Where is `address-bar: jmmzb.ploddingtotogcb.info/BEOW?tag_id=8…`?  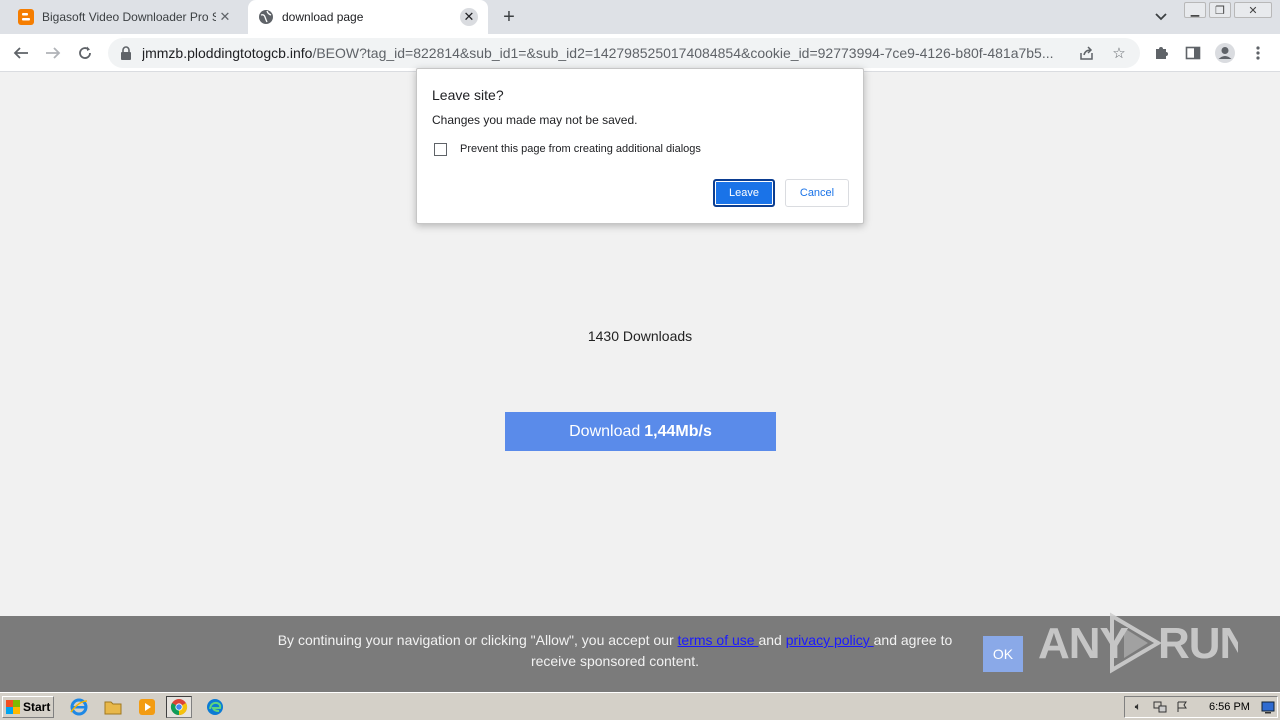
address-bar: jmmzb.ploddingtotogcb.info/BEOW?tag_id=8… is located at coordinates (624, 53).